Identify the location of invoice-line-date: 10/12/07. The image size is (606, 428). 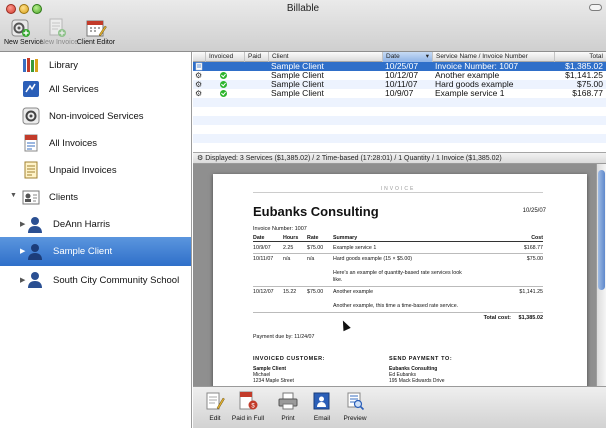
(263, 292).